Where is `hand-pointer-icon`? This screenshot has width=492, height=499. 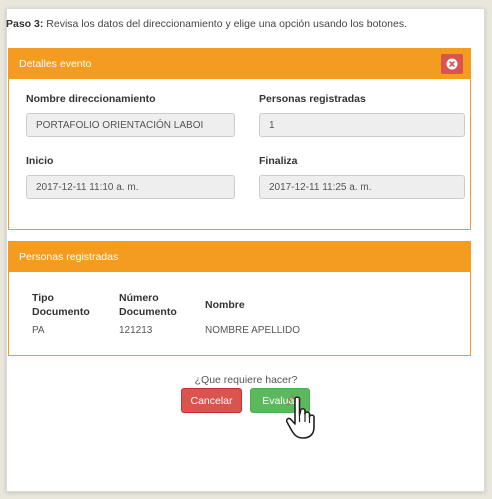
hand-pointer-icon is located at coordinates (300, 417).